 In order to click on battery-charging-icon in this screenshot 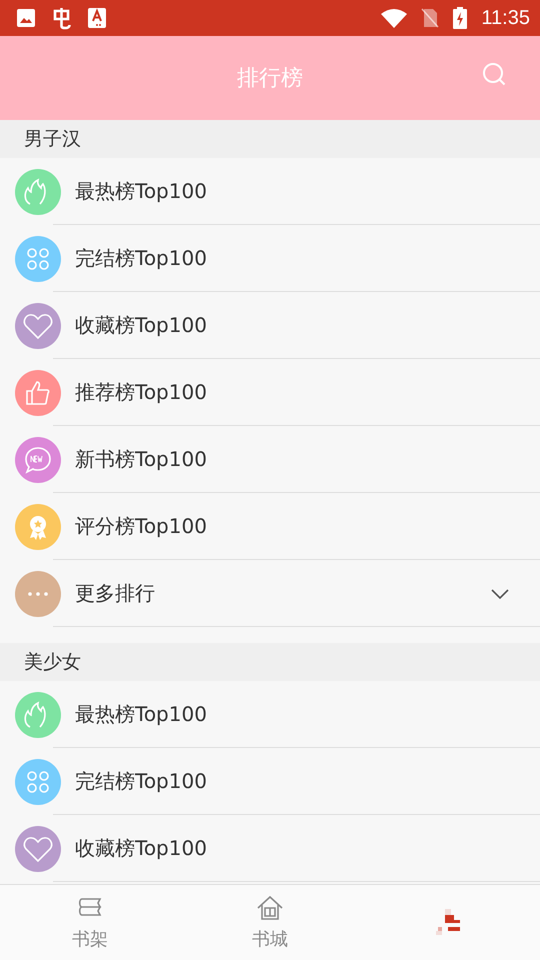, I will do `click(460, 18)`.